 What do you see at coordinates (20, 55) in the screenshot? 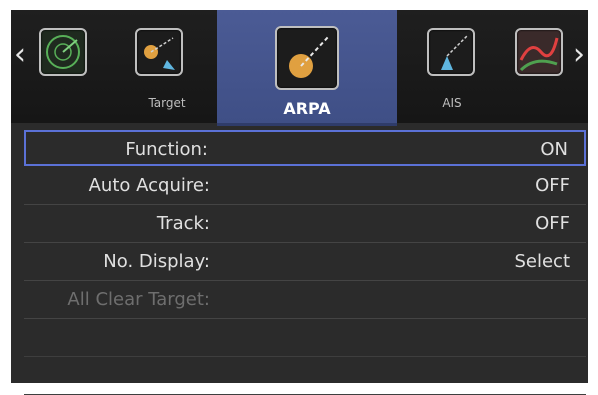
I see `prev-arrow-icon: ‹` at bounding box center [20, 55].